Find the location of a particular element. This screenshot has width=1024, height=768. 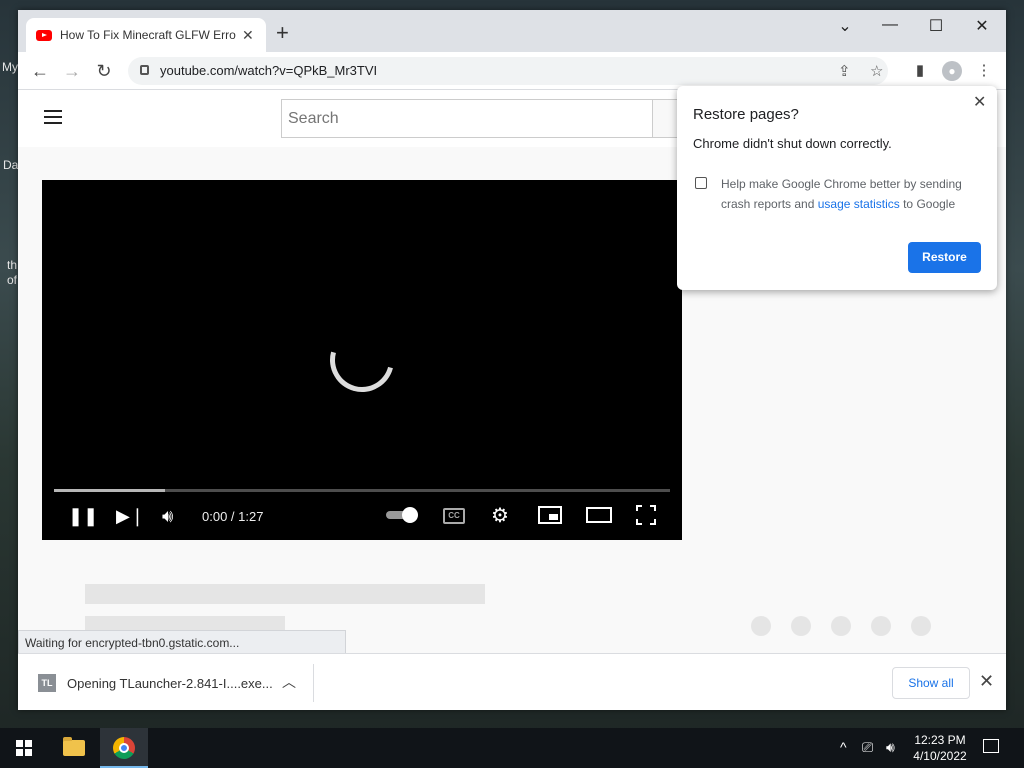

chrome-taskbar-button is located at coordinates (124, 748).